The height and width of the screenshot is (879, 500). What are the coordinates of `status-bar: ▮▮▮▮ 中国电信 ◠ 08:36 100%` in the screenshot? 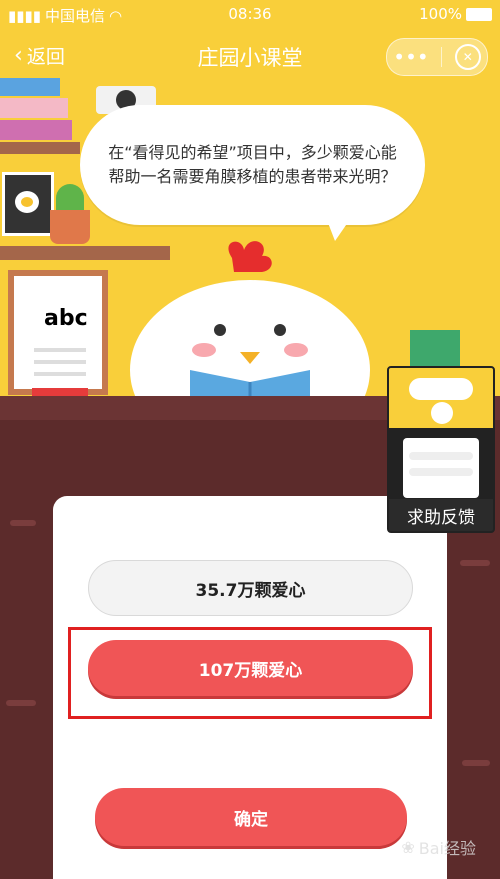 It's located at (250, 15).